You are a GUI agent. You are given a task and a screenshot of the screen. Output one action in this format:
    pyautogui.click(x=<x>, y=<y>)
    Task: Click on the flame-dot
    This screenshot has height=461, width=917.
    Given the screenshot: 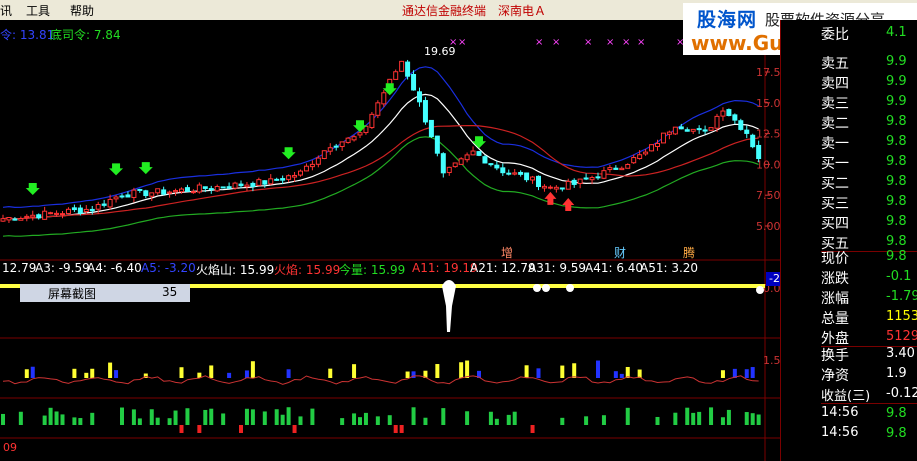 What is the action you would take?
    pyautogui.click(x=546, y=288)
    